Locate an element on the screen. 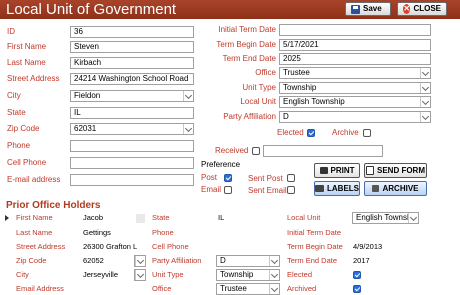 The image size is (460, 295). prior-last-name-value: Gettings is located at coordinates (97, 233).